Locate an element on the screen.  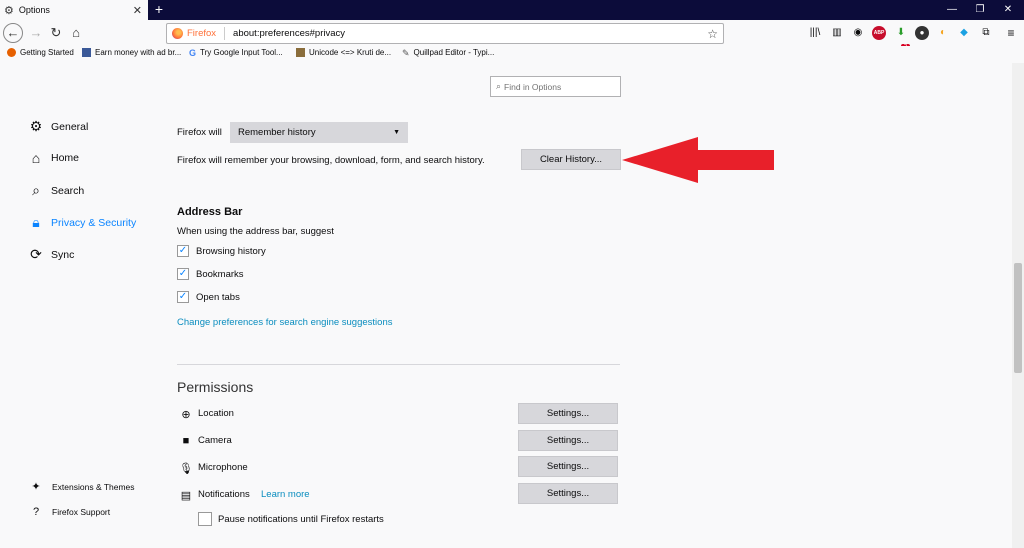
open-tabs-label: Open tabs is located at coordinates (218, 297).